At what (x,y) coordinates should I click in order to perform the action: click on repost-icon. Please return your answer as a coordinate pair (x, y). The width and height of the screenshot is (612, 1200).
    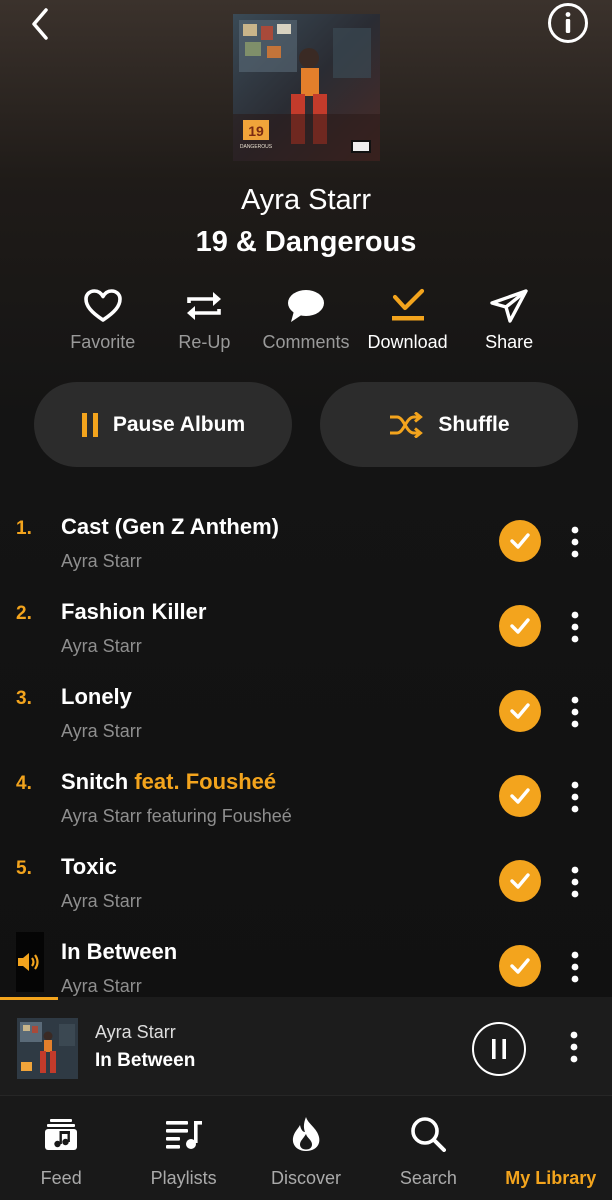
    Looking at the image, I should click on (204, 306).